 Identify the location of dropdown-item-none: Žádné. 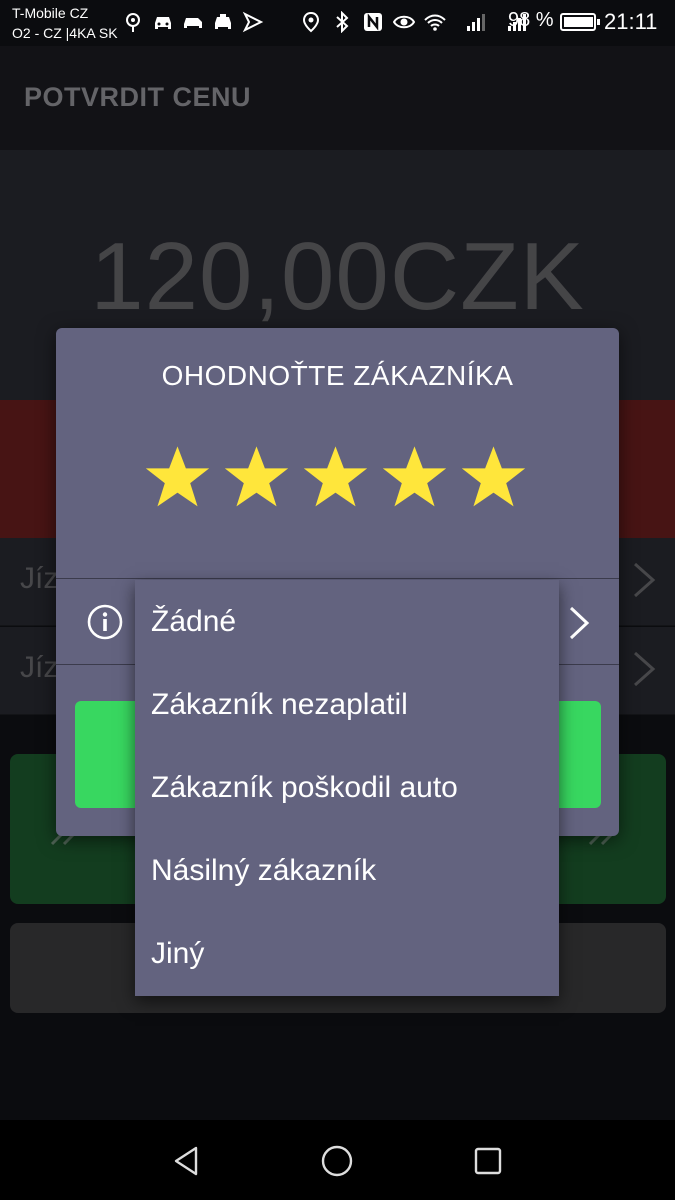
(347, 621).